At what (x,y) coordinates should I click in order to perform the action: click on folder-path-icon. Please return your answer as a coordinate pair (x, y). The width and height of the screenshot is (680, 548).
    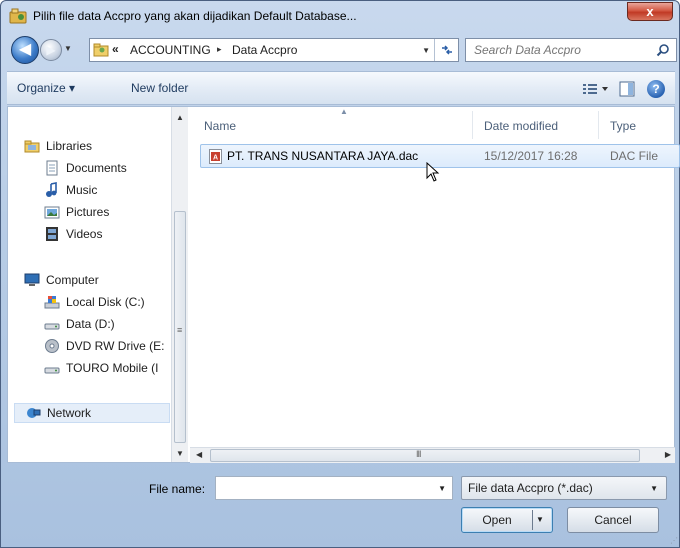
    Looking at the image, I should click on (101, 50).